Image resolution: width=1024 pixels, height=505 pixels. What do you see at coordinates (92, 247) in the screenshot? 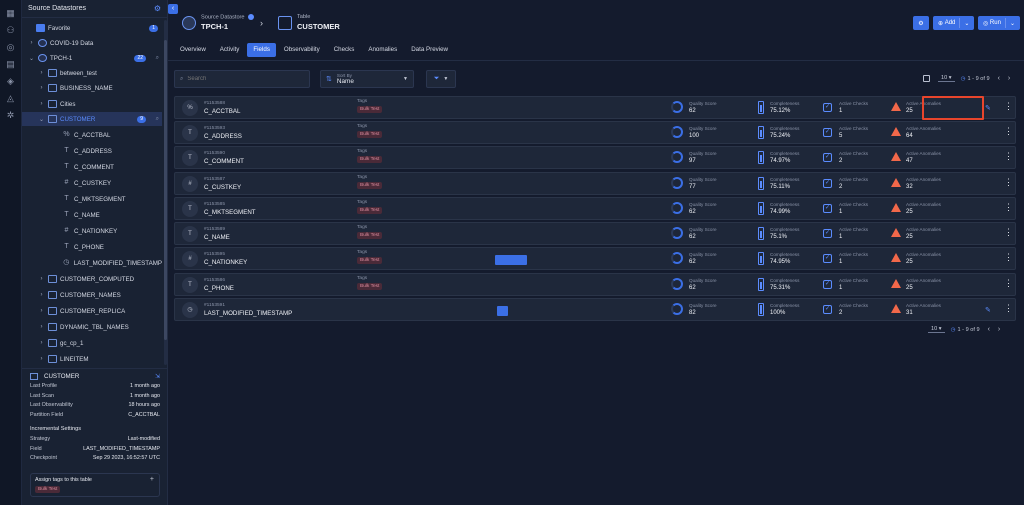
I see `tree-item: T C_PHONE` at bounding box center [92, 247].